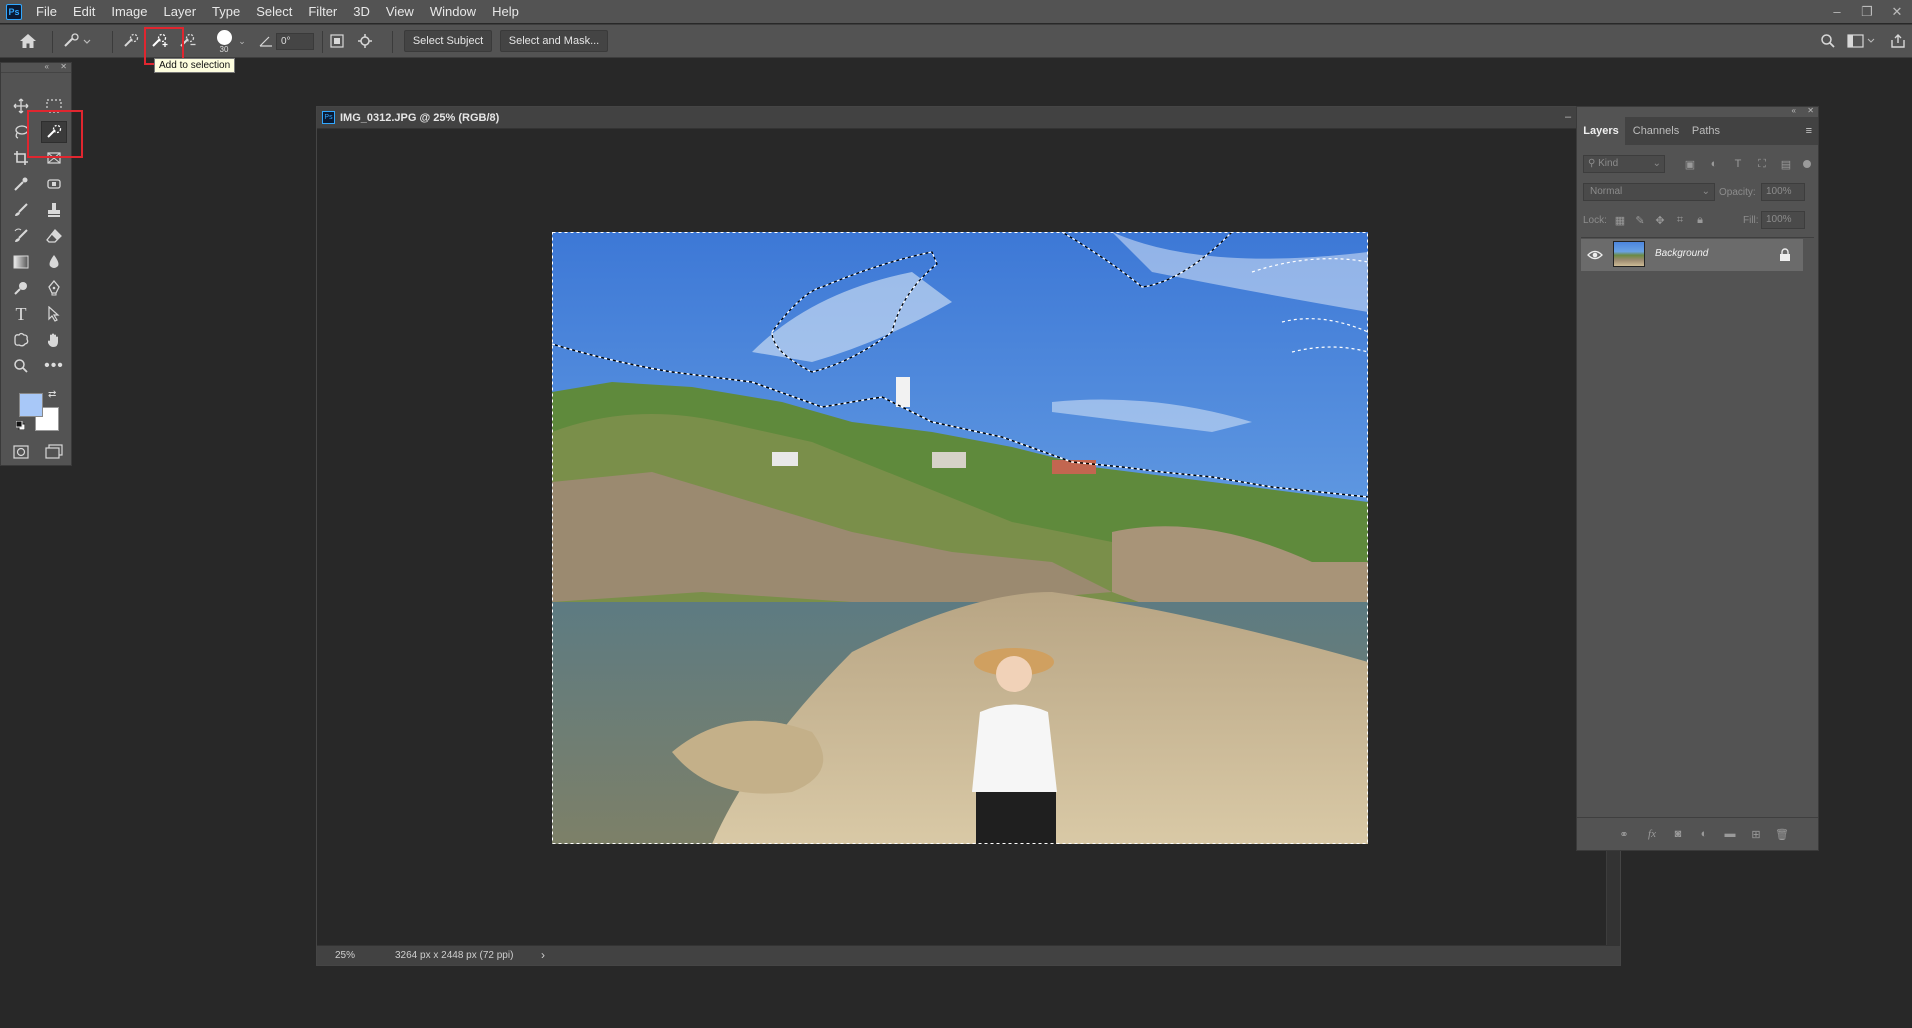 The height and width of the screenshot is (1028, 1912). I want to click on quick-selection-highlight, so click(55, 134).